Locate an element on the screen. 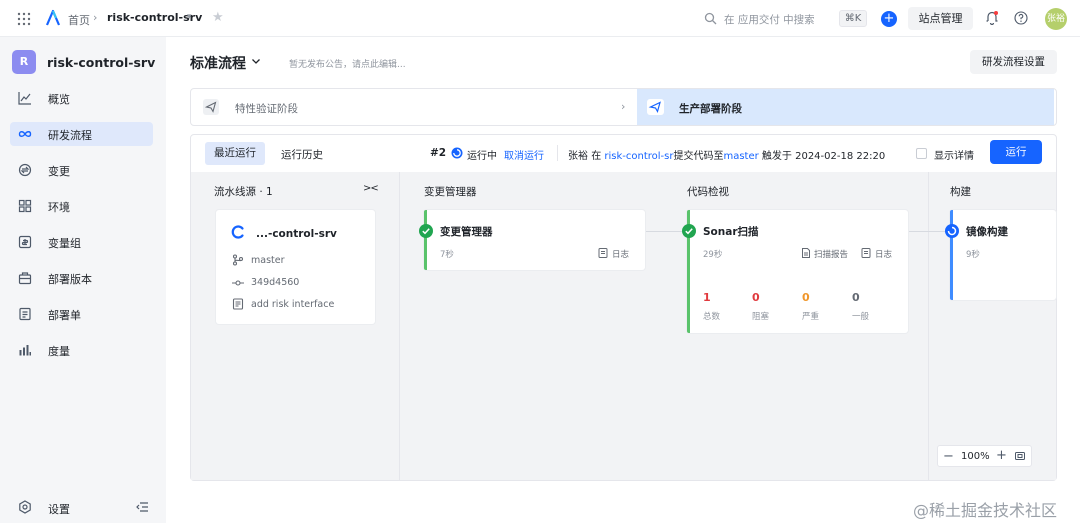 The height and width of the screenshot is (523, 1080). chevron-down-icon: ▾ is located at coordinates (189, 17).